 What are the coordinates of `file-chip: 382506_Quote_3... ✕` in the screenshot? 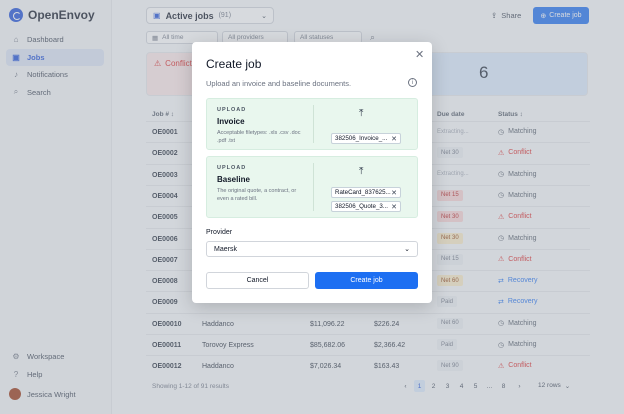 It's located at (366, 206).